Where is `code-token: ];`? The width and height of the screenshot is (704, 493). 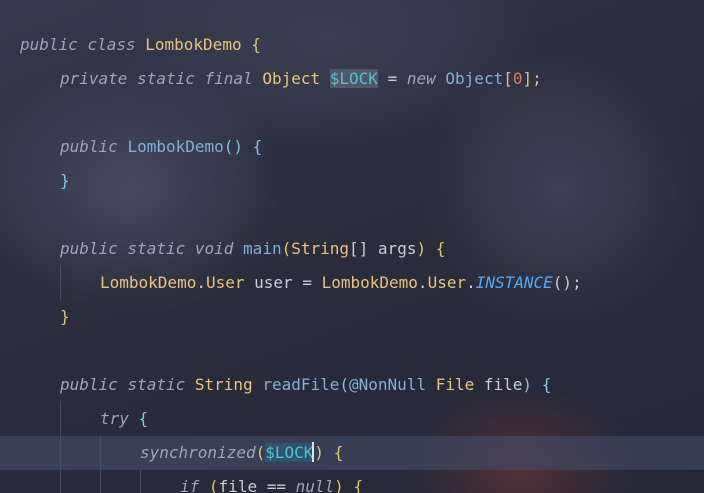
code-token: ]; is located at coordinates (532, 78).